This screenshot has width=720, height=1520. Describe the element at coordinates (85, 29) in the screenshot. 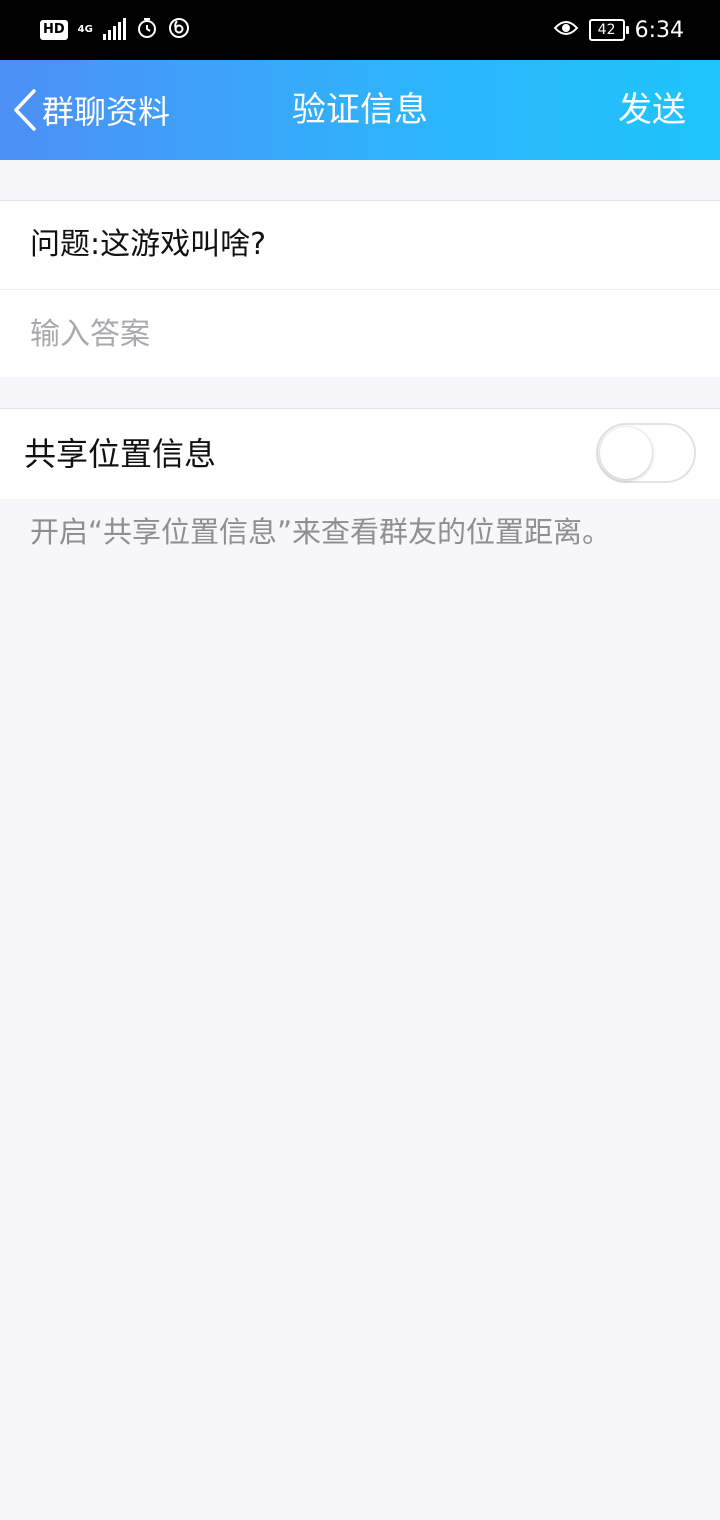

I see `network-type-icon: 4G` at that location.